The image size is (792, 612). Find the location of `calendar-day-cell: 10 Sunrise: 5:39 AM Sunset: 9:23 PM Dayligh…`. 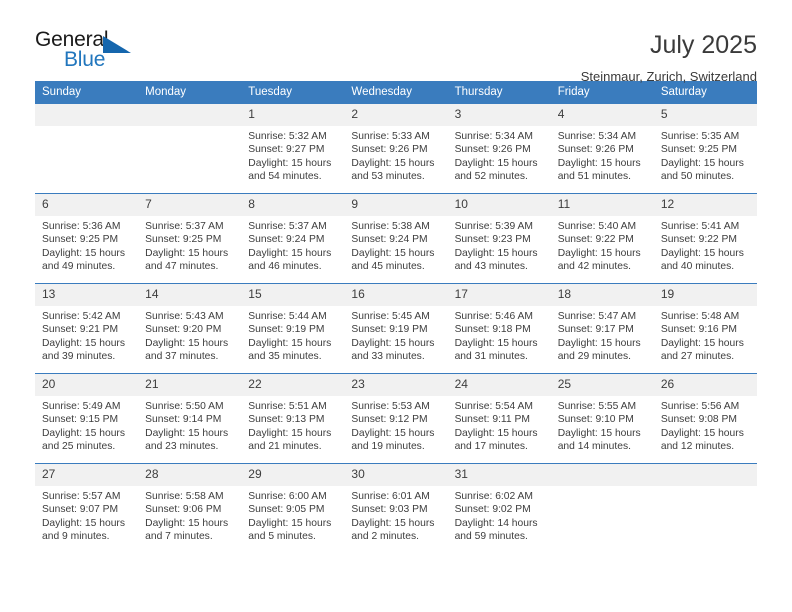

calendar-day-cell: 10 Sunrise: 5:39 AM Sunset: 9:23 PM Dayligh… is located at coordinates (499, 238).